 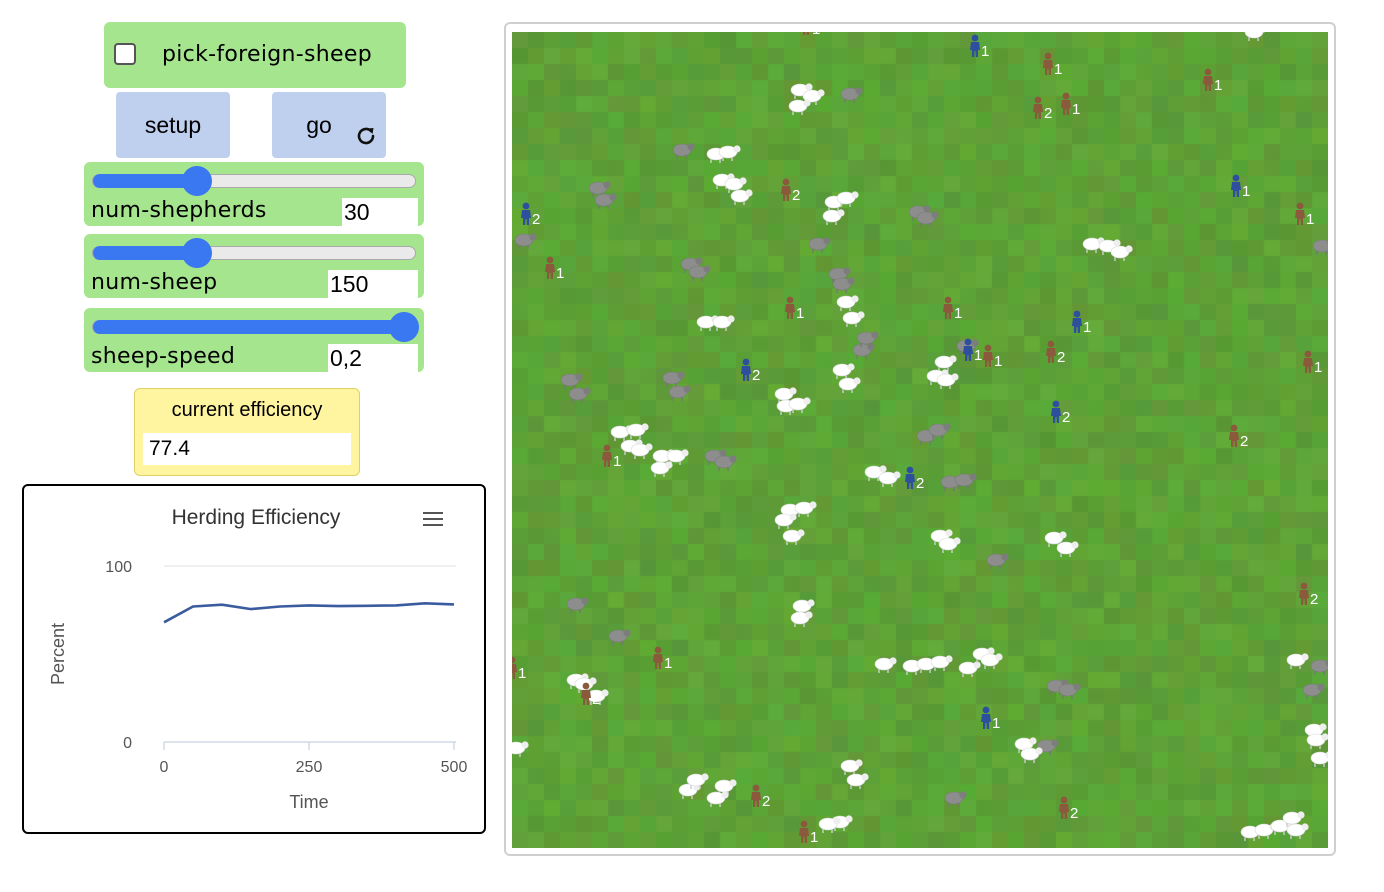 I want to click on monitor-label: current efficiency, so click(x=247, y=410).